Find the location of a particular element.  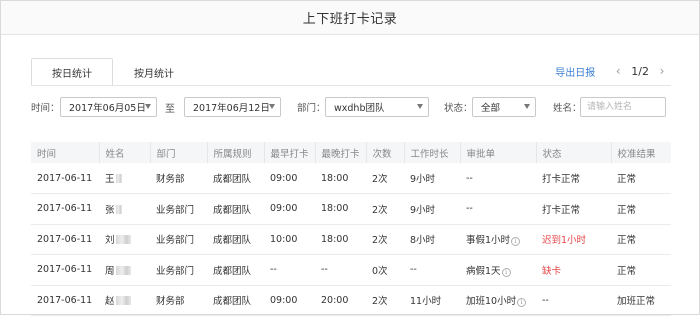

col-header-time: 时间 is located at coordinates (47, 154).